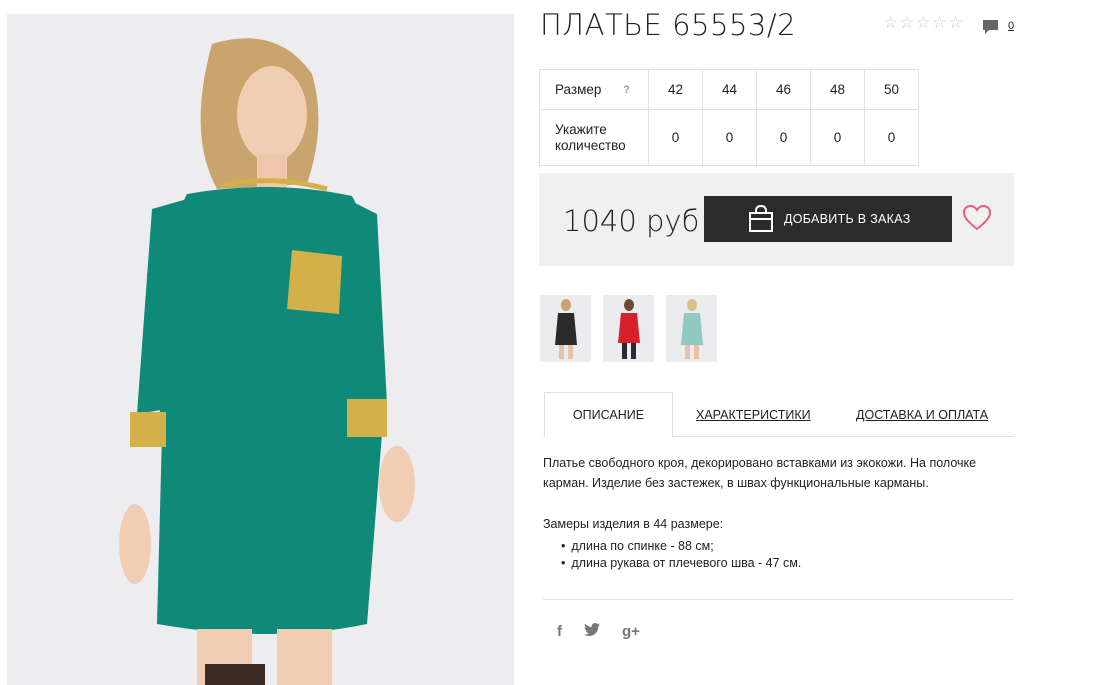 The image size is (1094, 685). I want to click on rating-stars: ☆ ☆ ☆ ☆ ☆, so click(923, 22).